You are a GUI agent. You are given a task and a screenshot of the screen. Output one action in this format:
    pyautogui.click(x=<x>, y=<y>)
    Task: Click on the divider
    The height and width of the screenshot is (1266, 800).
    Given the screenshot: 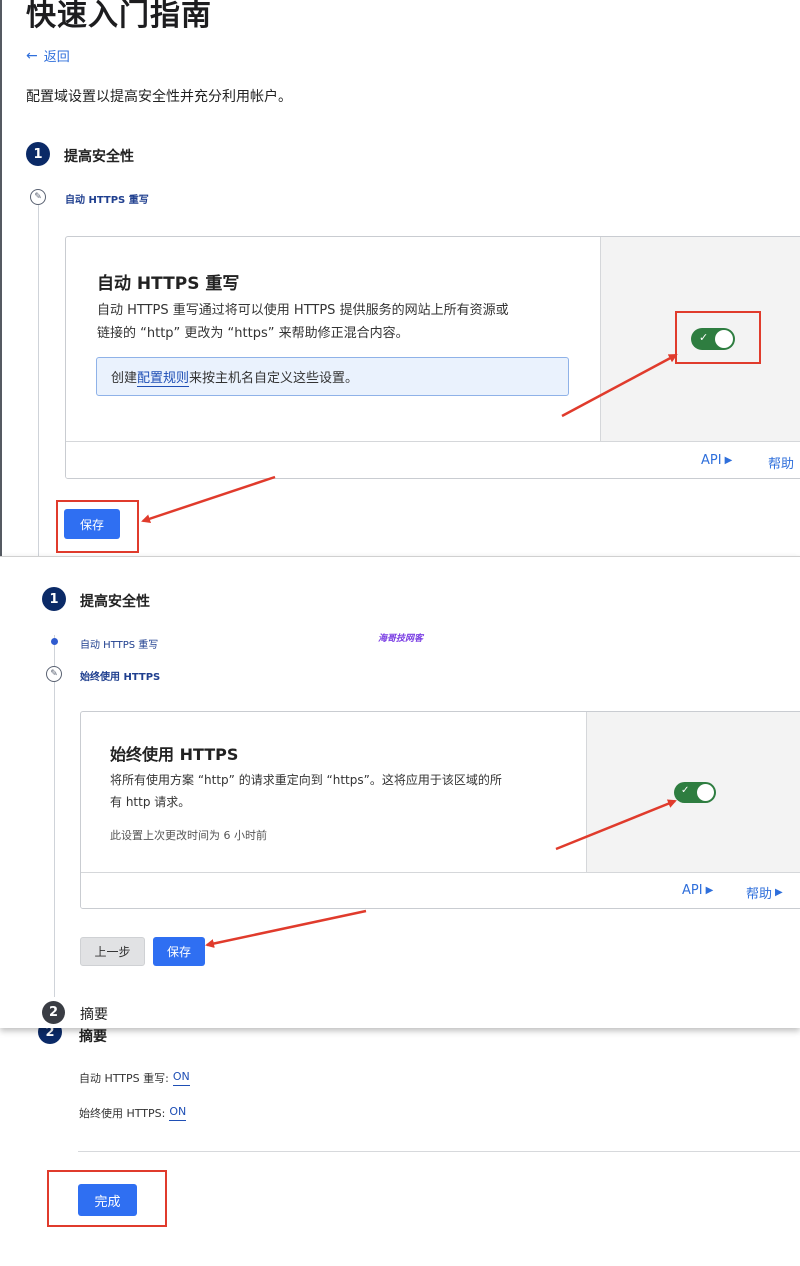 What is the action you would take?
    pyautogui.click(x=439, y=1151)
    